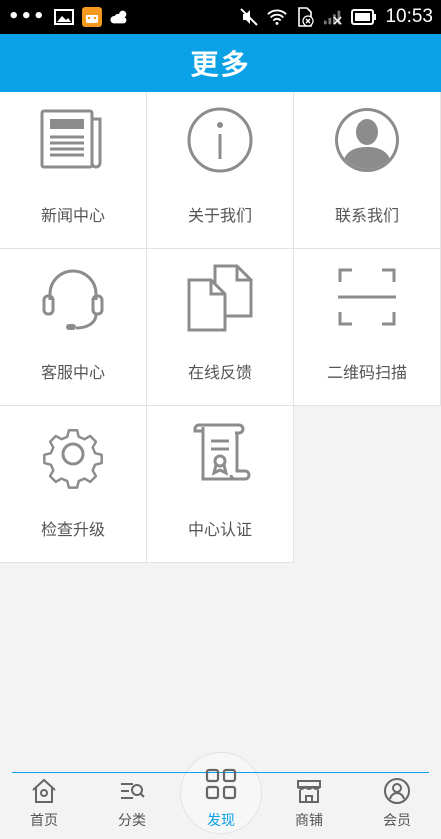 The image size is (441, 839). I want to click on clock: 10:53, so click(409, 16).